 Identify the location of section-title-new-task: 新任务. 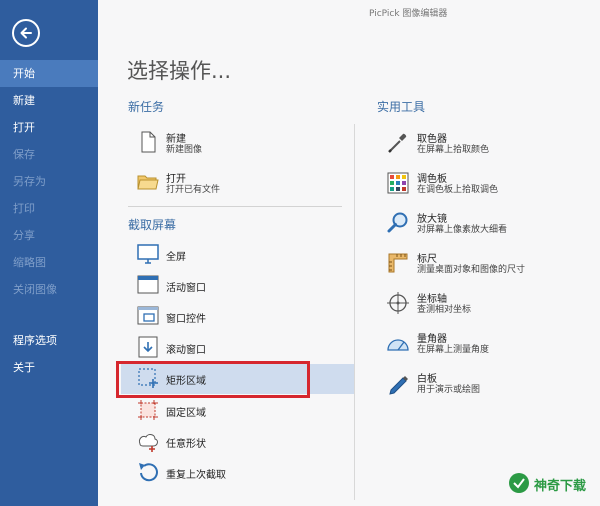
(146, 107).